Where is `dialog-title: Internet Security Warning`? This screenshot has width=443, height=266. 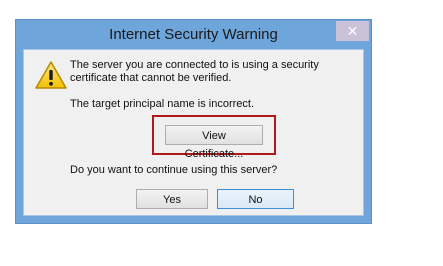 dialog-title: Internet Security Warning is located at coordinates (193, 34).